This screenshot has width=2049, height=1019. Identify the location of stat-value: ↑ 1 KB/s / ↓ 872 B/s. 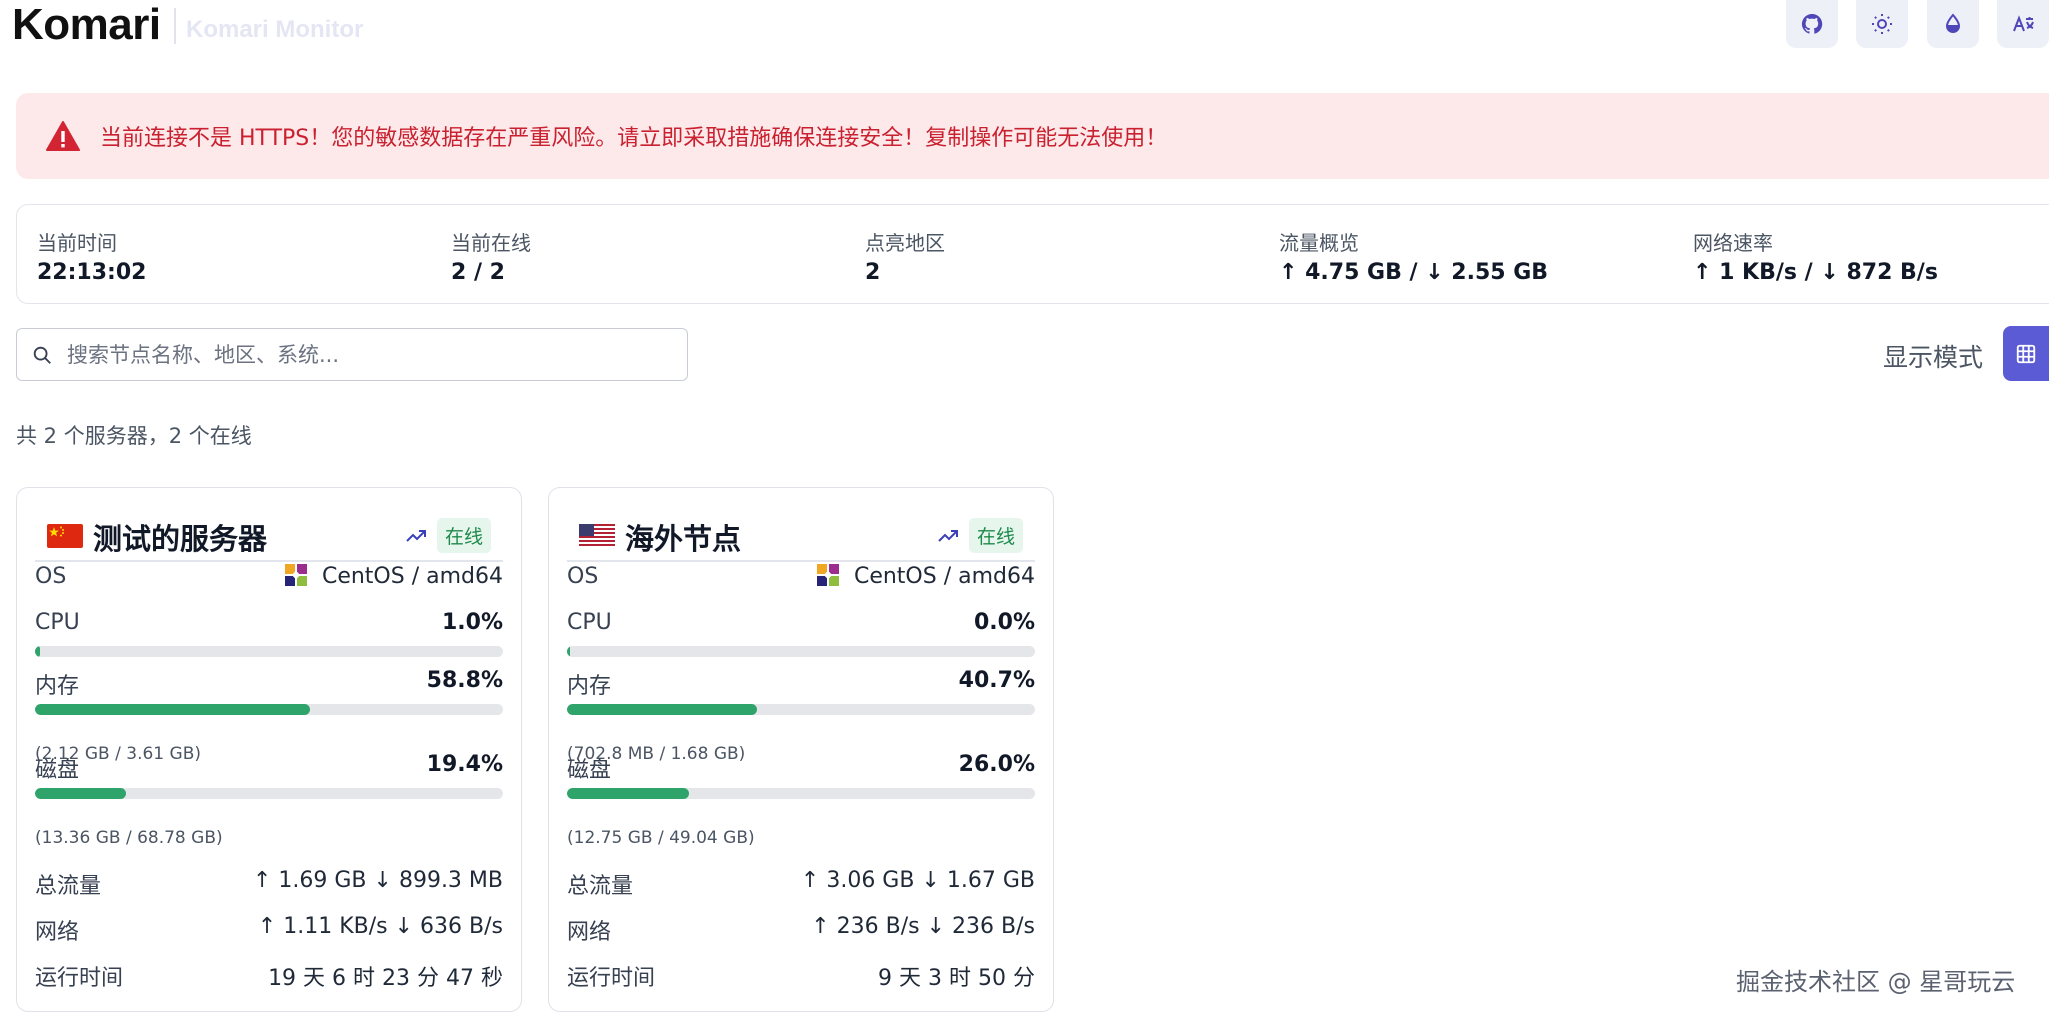
(1815, 272).